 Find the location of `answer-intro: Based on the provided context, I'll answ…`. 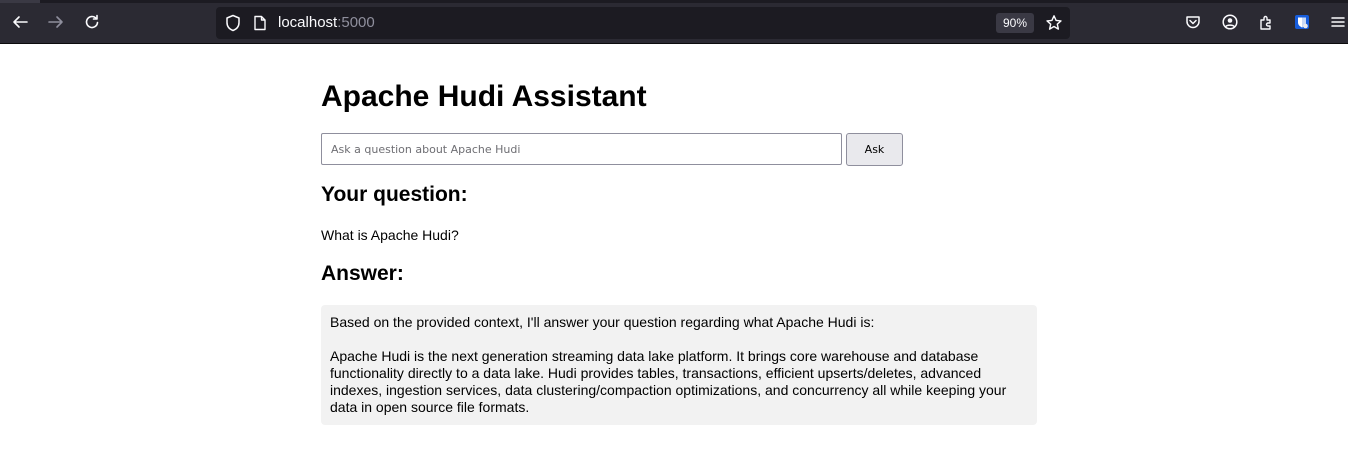

answer-intro: Based on the provided context, I'll answ… is located at coordinates (602, 322).